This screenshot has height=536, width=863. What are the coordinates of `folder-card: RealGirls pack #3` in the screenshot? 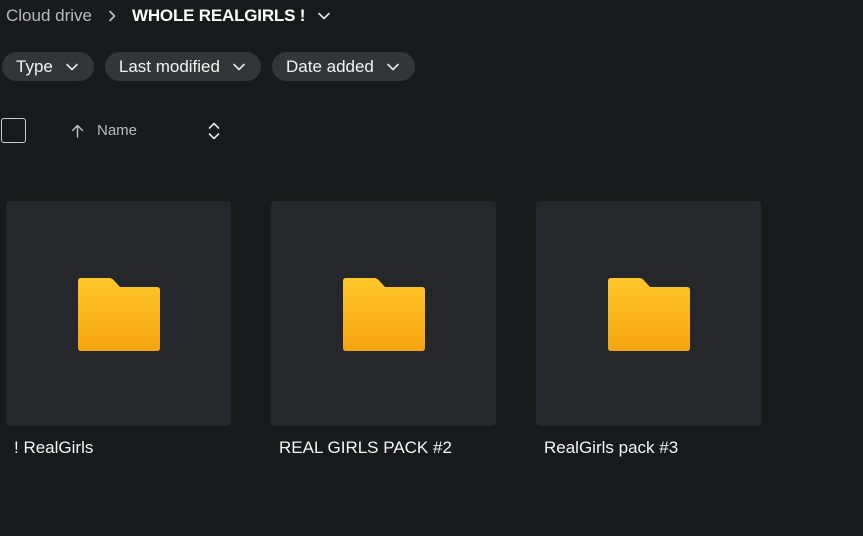 It's located at (648, 329).